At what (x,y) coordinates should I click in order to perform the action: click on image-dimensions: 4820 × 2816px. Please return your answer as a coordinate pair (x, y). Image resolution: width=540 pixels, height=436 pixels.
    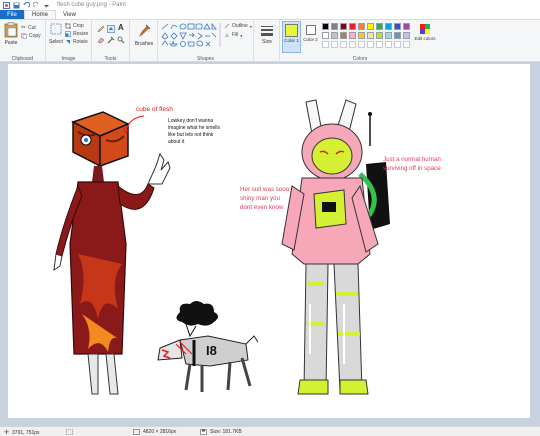
    Looking at the image, I should click on (154, 432).